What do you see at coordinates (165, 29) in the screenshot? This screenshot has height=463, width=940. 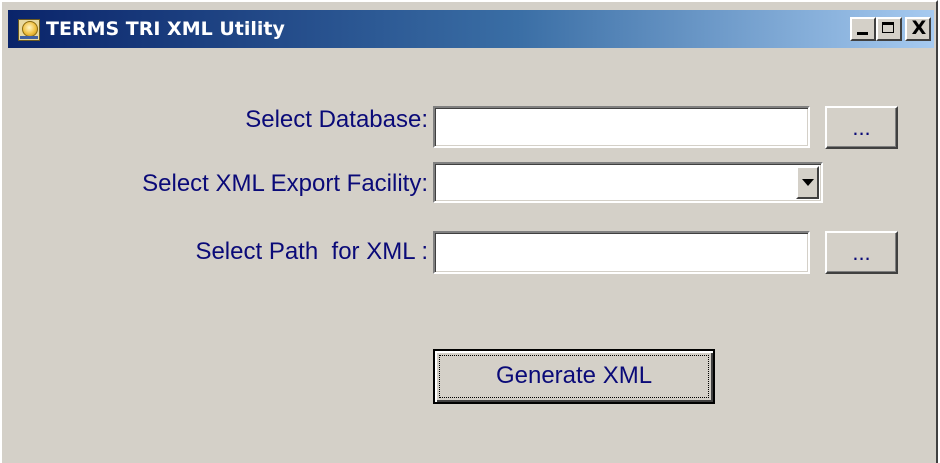 I see `window-title: TERMS TRI XML Utility` at bounding box center [165, 29].